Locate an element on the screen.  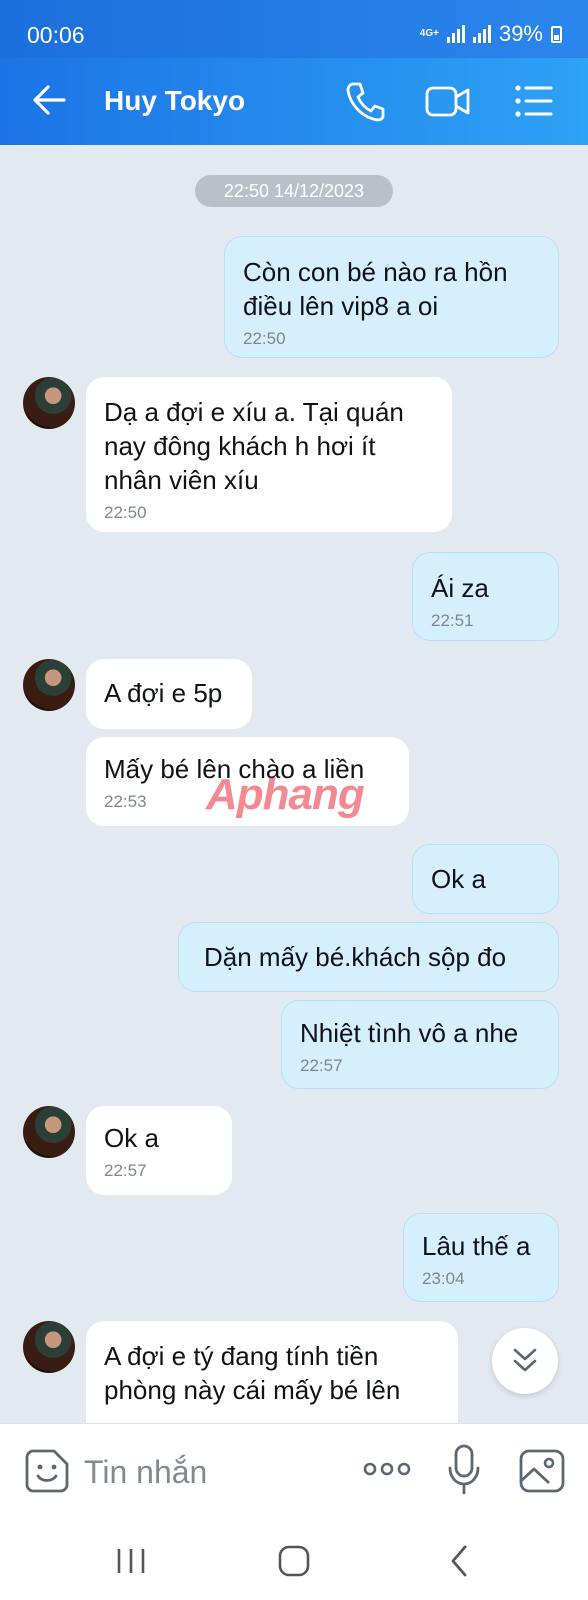
message-outgoing: Lâu thế a 23:04 is located at coordinates (481, 1257).